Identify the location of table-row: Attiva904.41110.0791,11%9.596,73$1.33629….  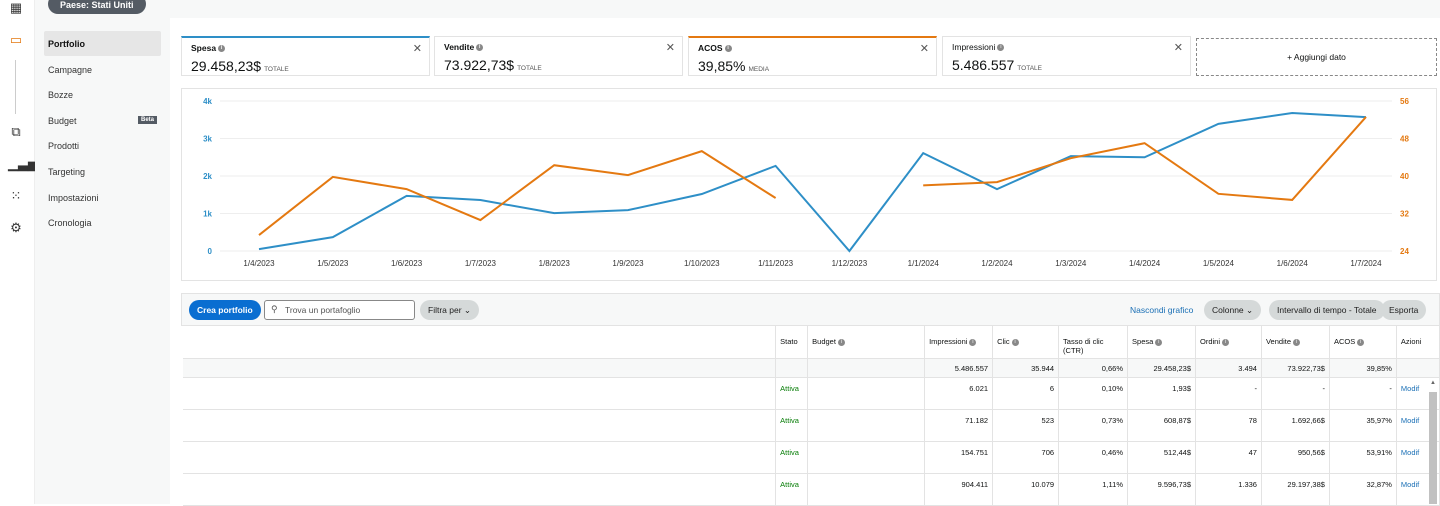
(811, 489).